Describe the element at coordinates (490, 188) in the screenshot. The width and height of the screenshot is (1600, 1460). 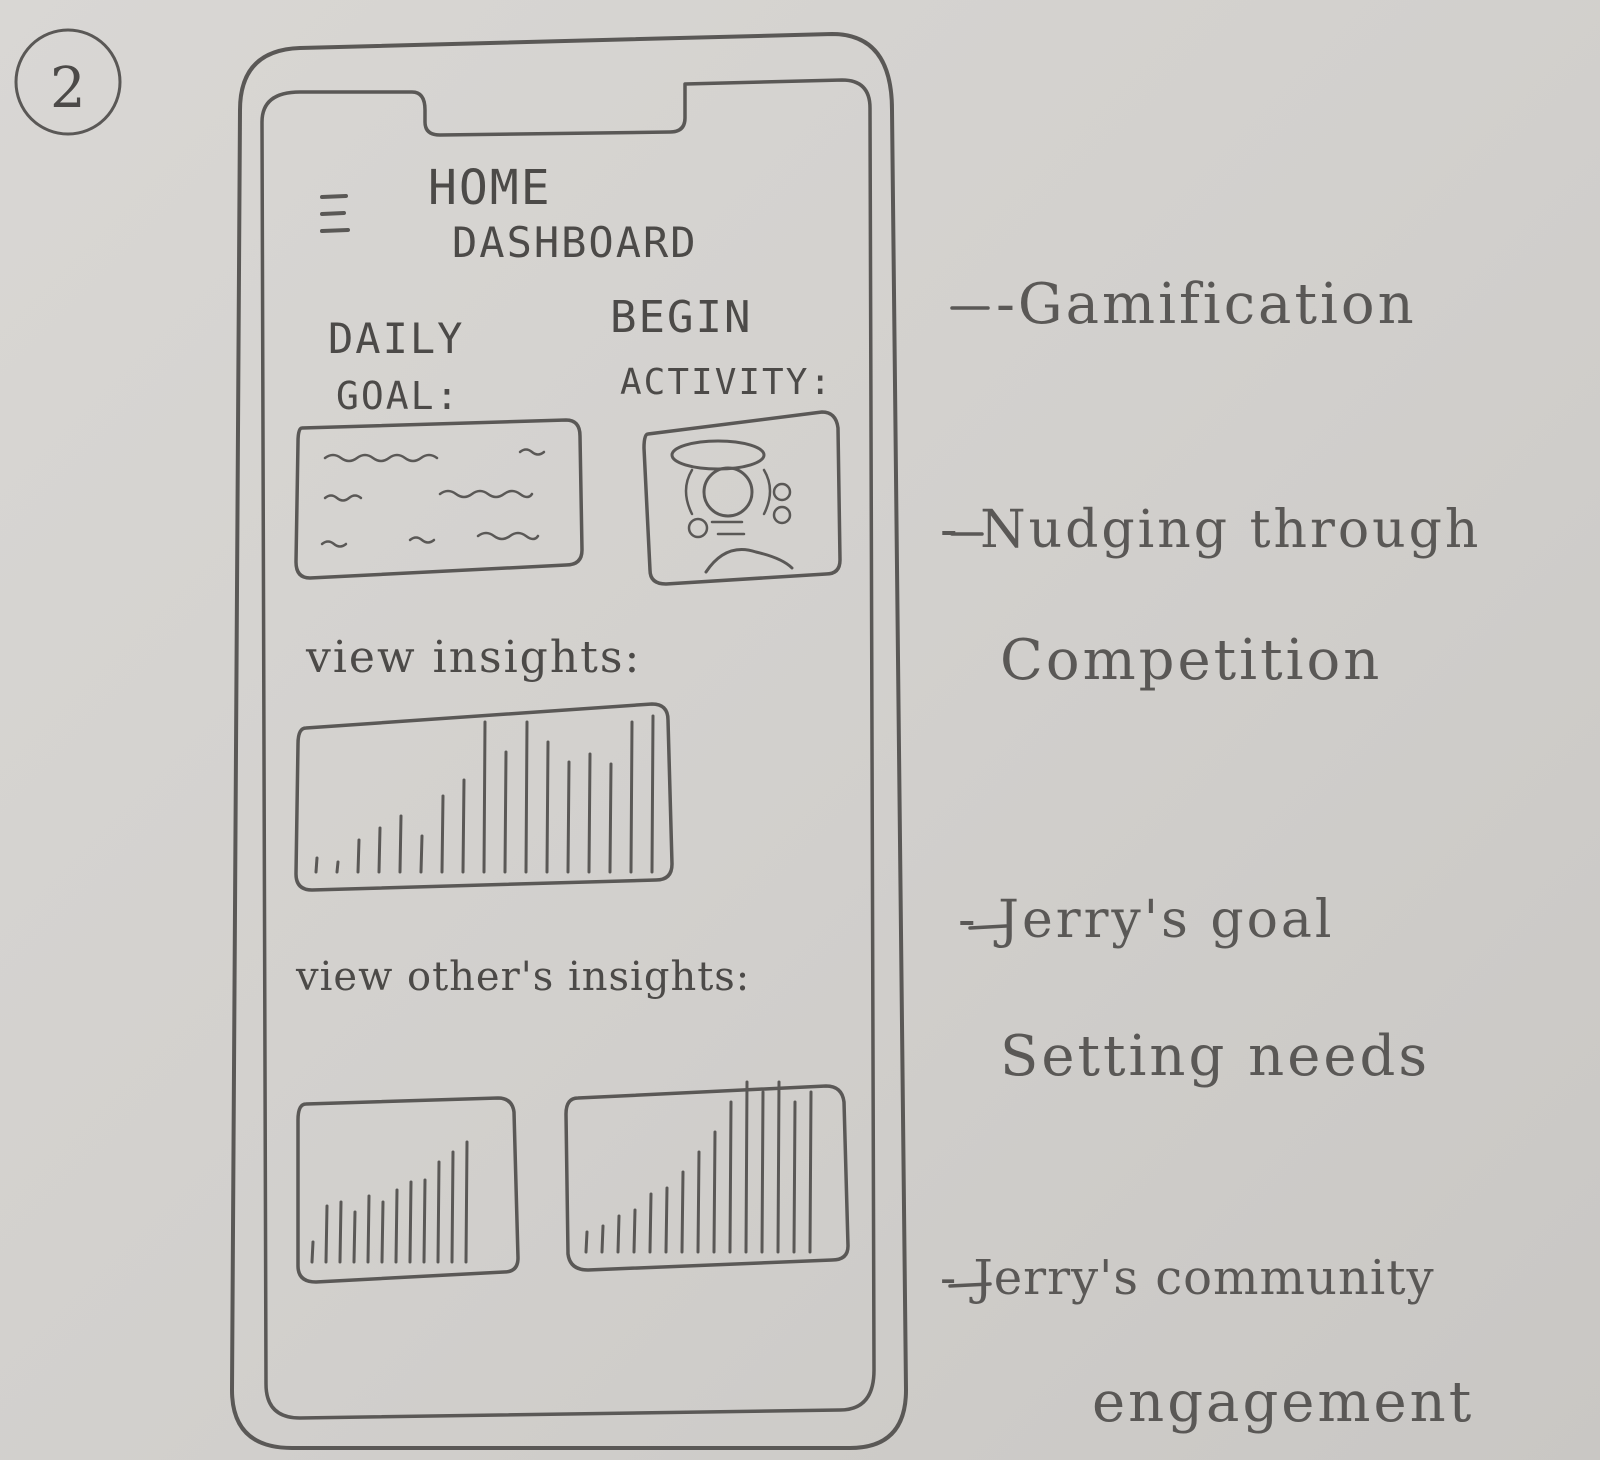
I see `page-title-home: HOME` at that location.